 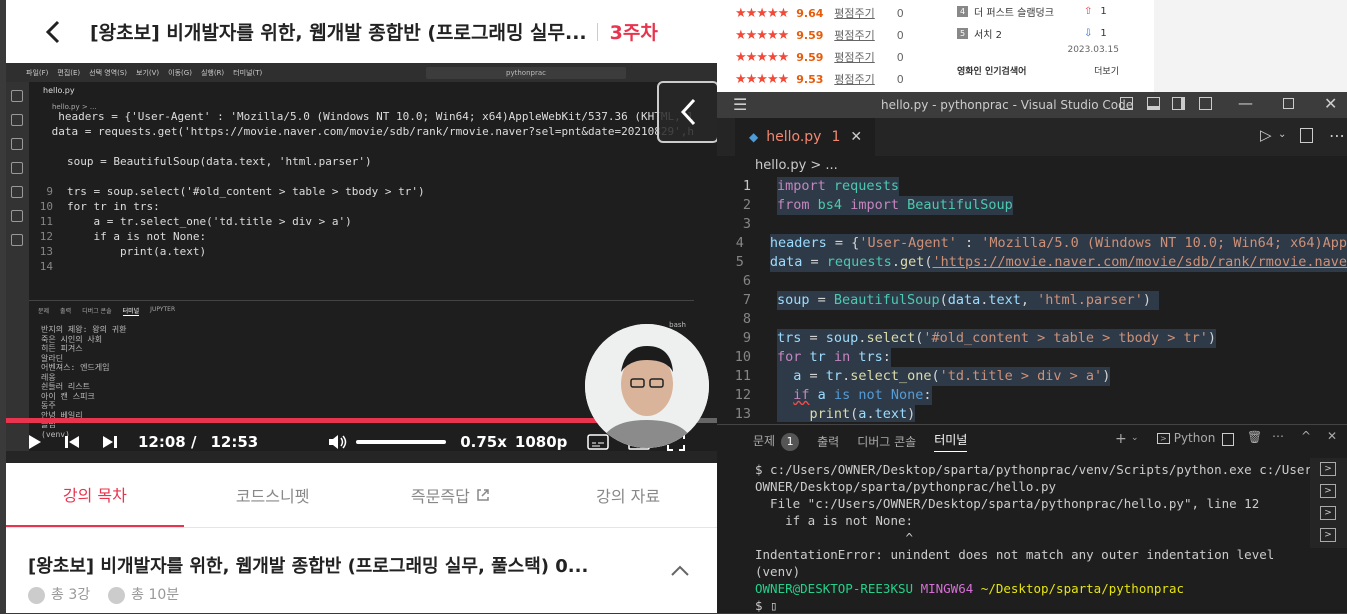 I want to click on embedded-panel-tab: 출력, so click(x=66, y=311).